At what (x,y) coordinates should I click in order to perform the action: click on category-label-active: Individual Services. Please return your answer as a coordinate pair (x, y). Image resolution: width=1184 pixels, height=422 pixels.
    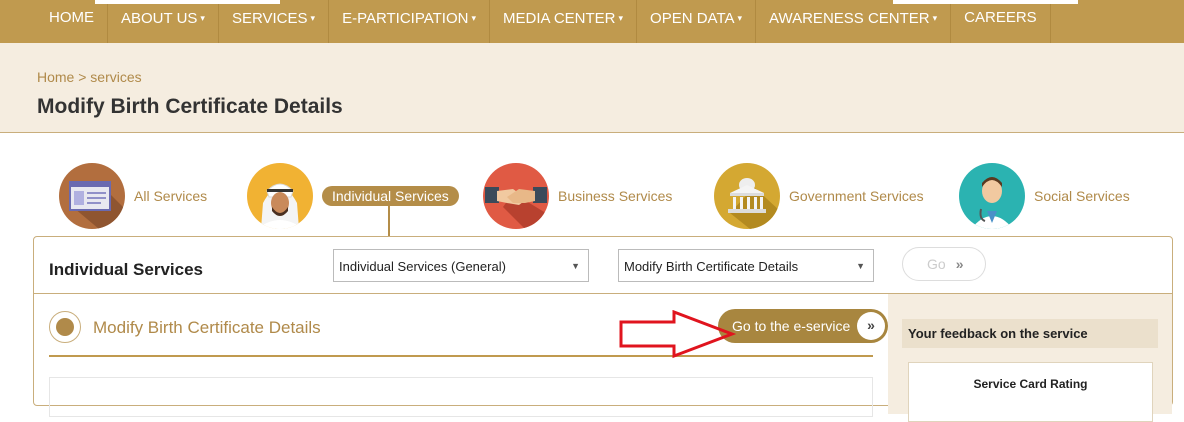
    Looking at the image, I should click on (390, 196).